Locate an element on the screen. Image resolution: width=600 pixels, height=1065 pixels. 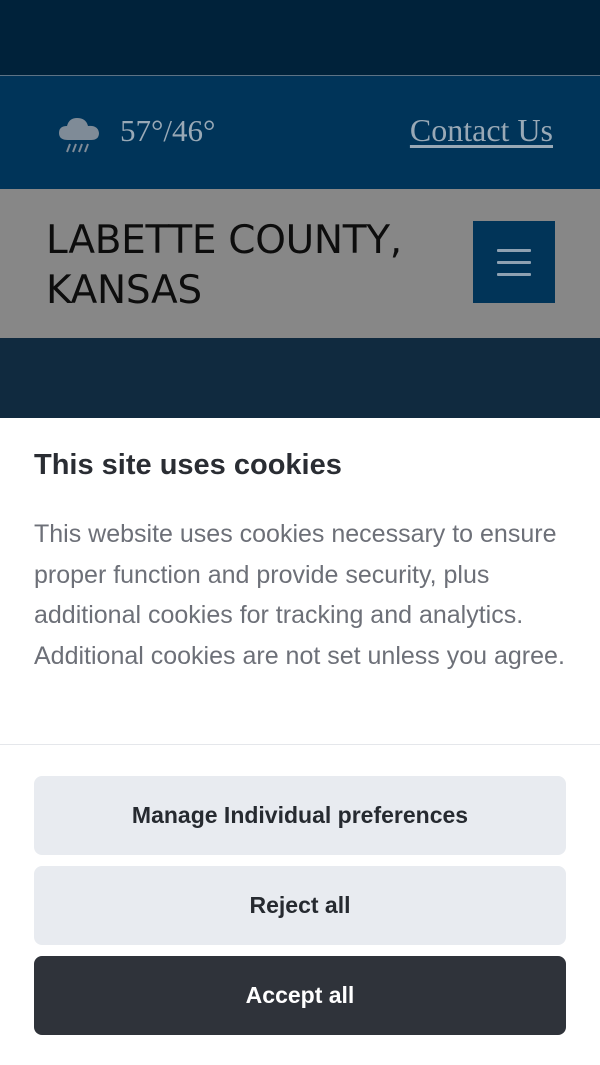
manage-preferences-button: Manage Individual preferences is located at coordinates (300, 815).